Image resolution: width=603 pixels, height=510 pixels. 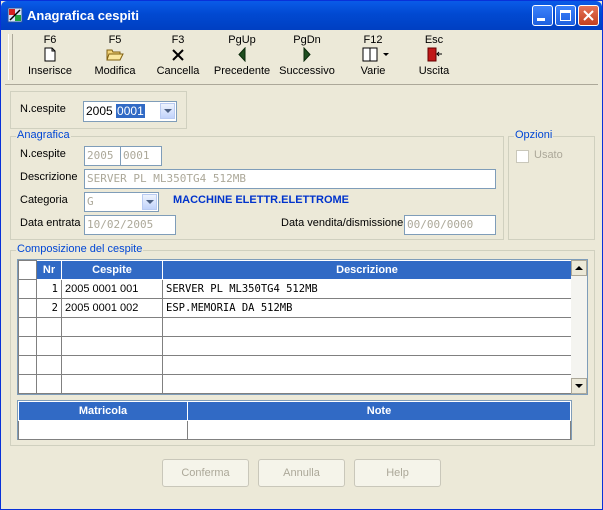 What do you see at coordinates (534, 135) in the screenshot?
I see `opzioni-legend: Opzioni` at bounding box center [534, 135].